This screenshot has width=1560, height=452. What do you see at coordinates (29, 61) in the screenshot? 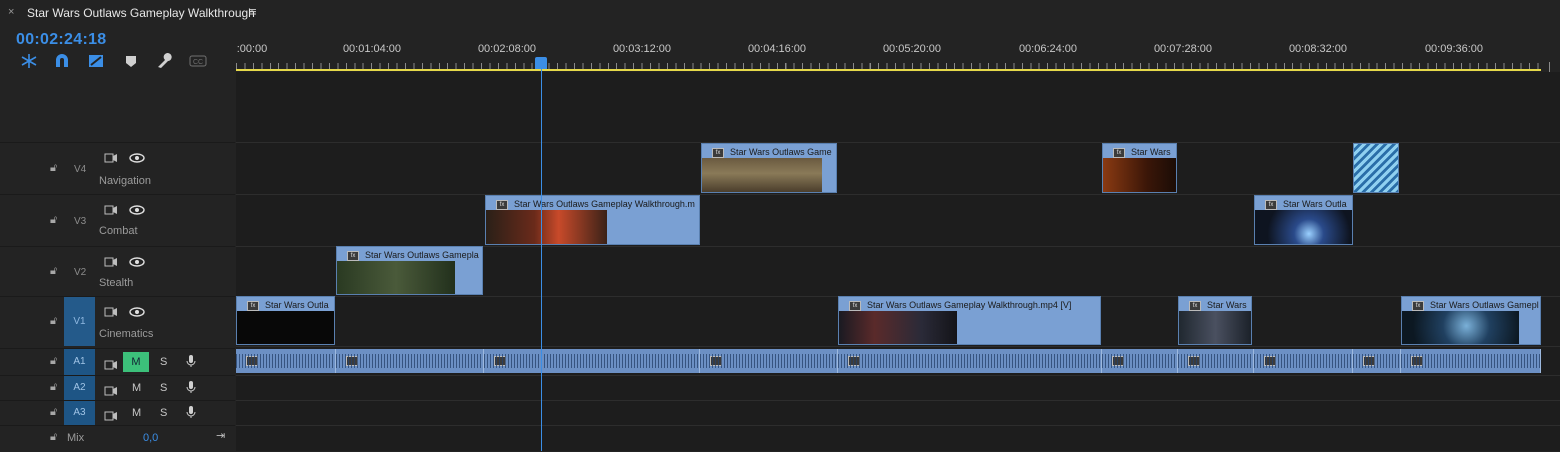
I see `snap-icon` at bounding box center [29, 61].